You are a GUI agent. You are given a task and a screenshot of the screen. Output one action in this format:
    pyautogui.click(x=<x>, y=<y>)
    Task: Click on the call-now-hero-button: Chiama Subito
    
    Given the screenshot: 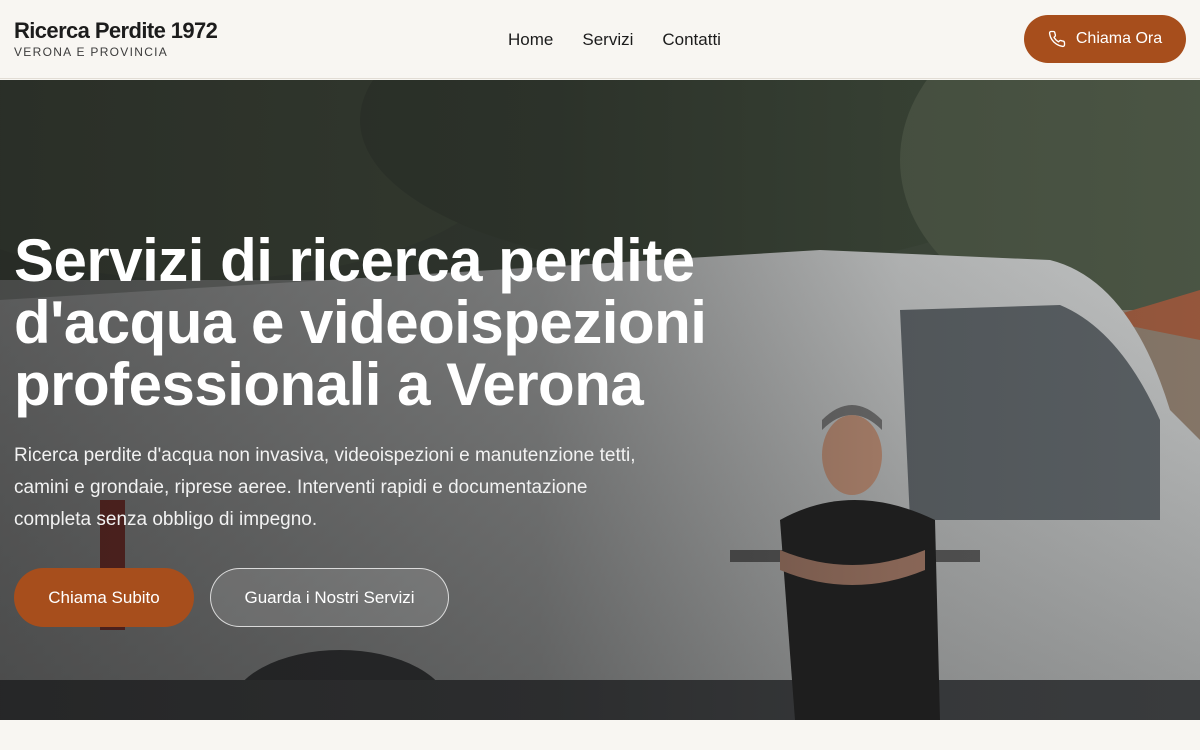 What is the action you would take?
    pyautogui.click(x=104, y=597)
    